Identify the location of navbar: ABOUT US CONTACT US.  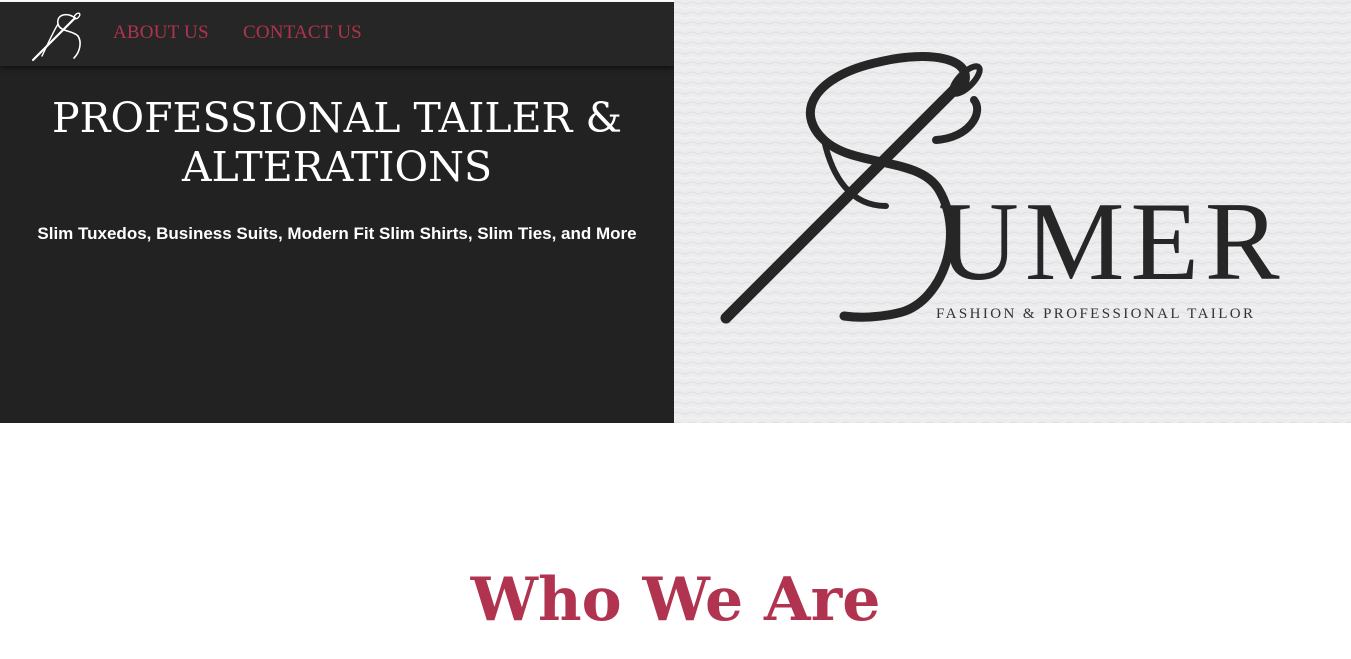
(337, 34).